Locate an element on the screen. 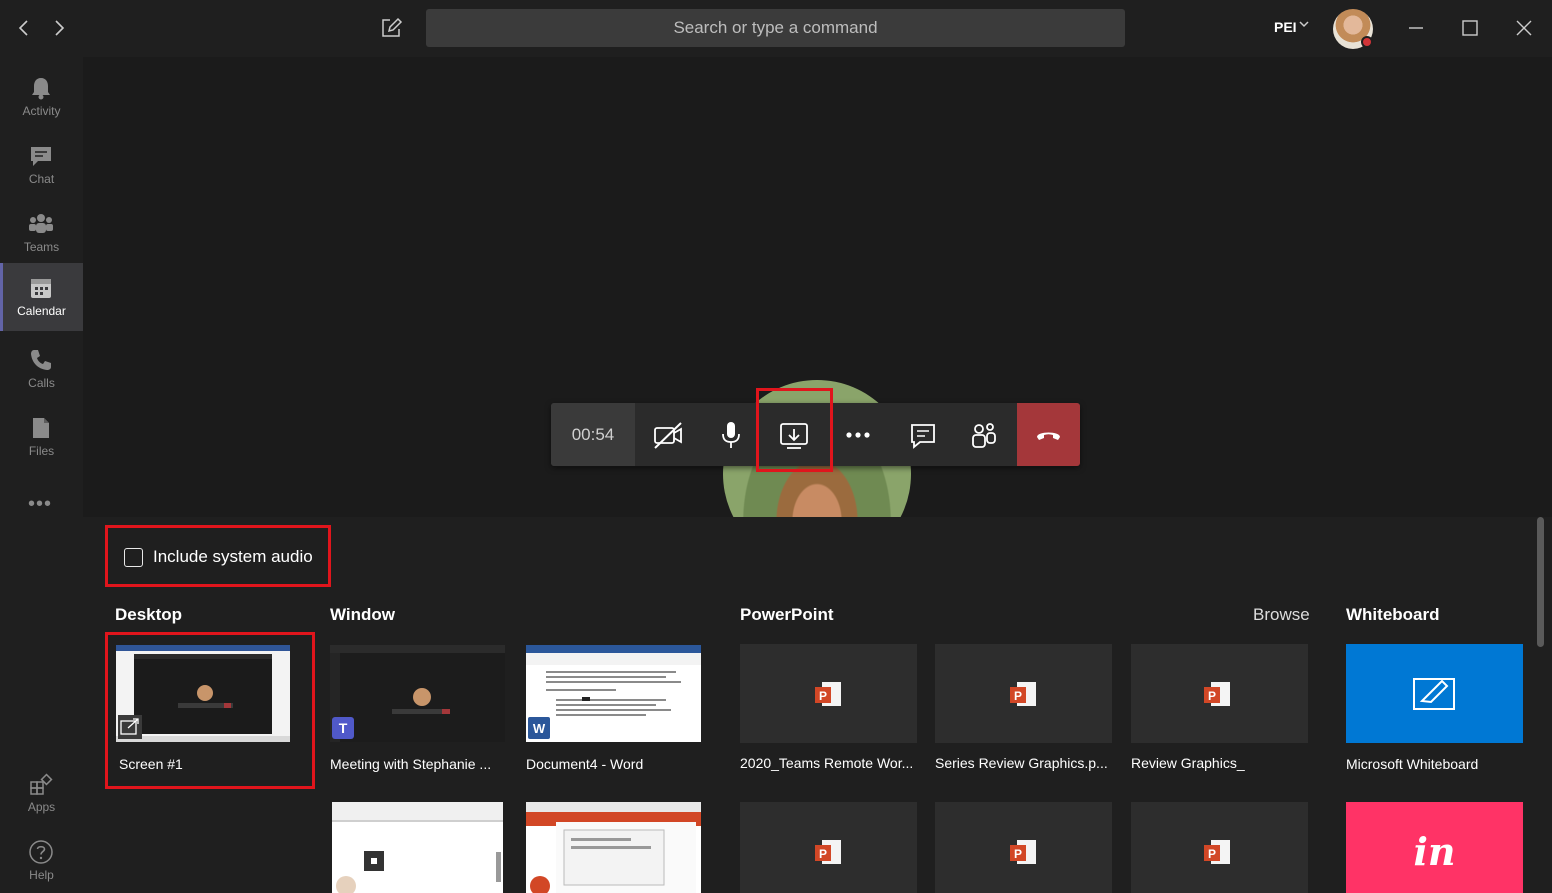  window-label-word: Document4 - Word is located at coordinates (585, 764).